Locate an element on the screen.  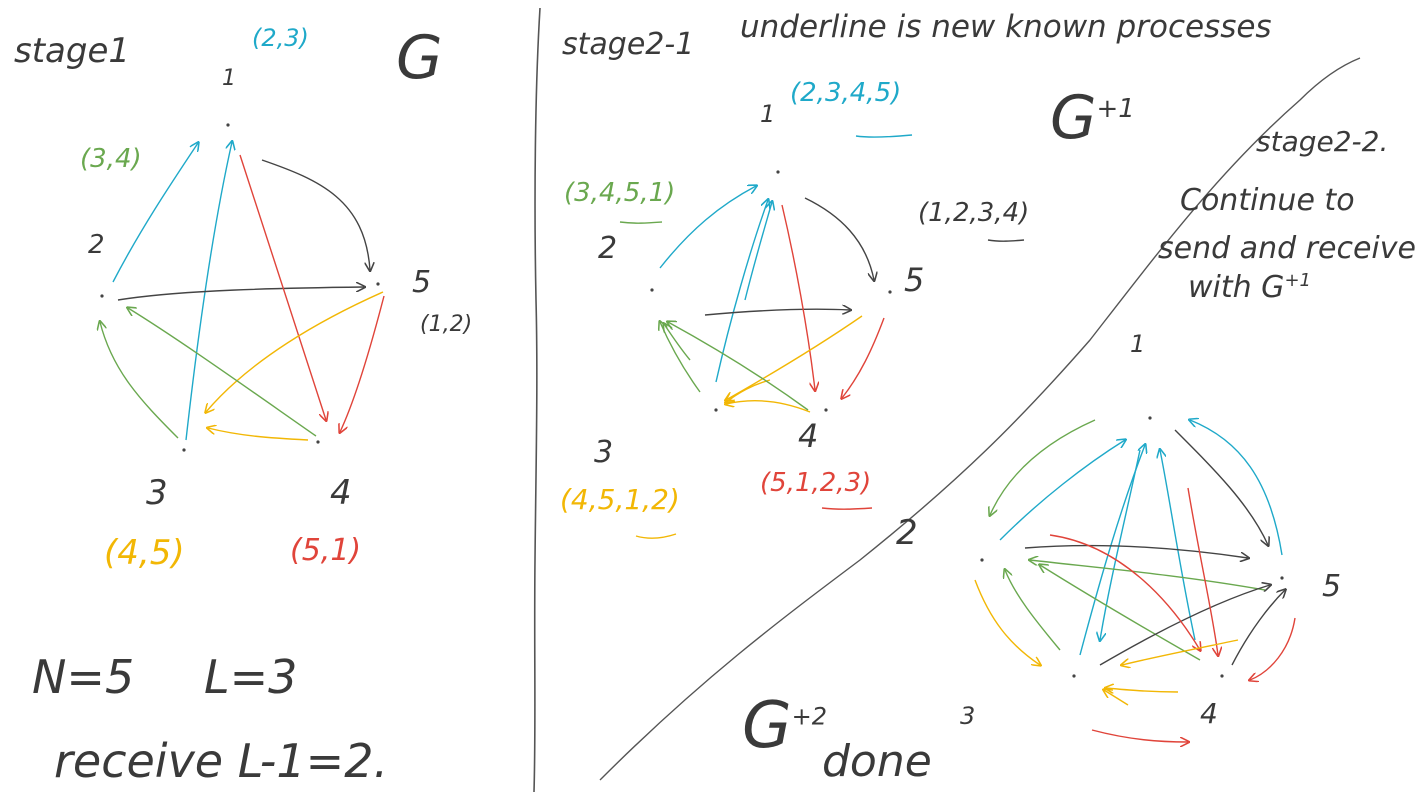
s22-edge-3to5-black is located at coordinates (1184, 625).